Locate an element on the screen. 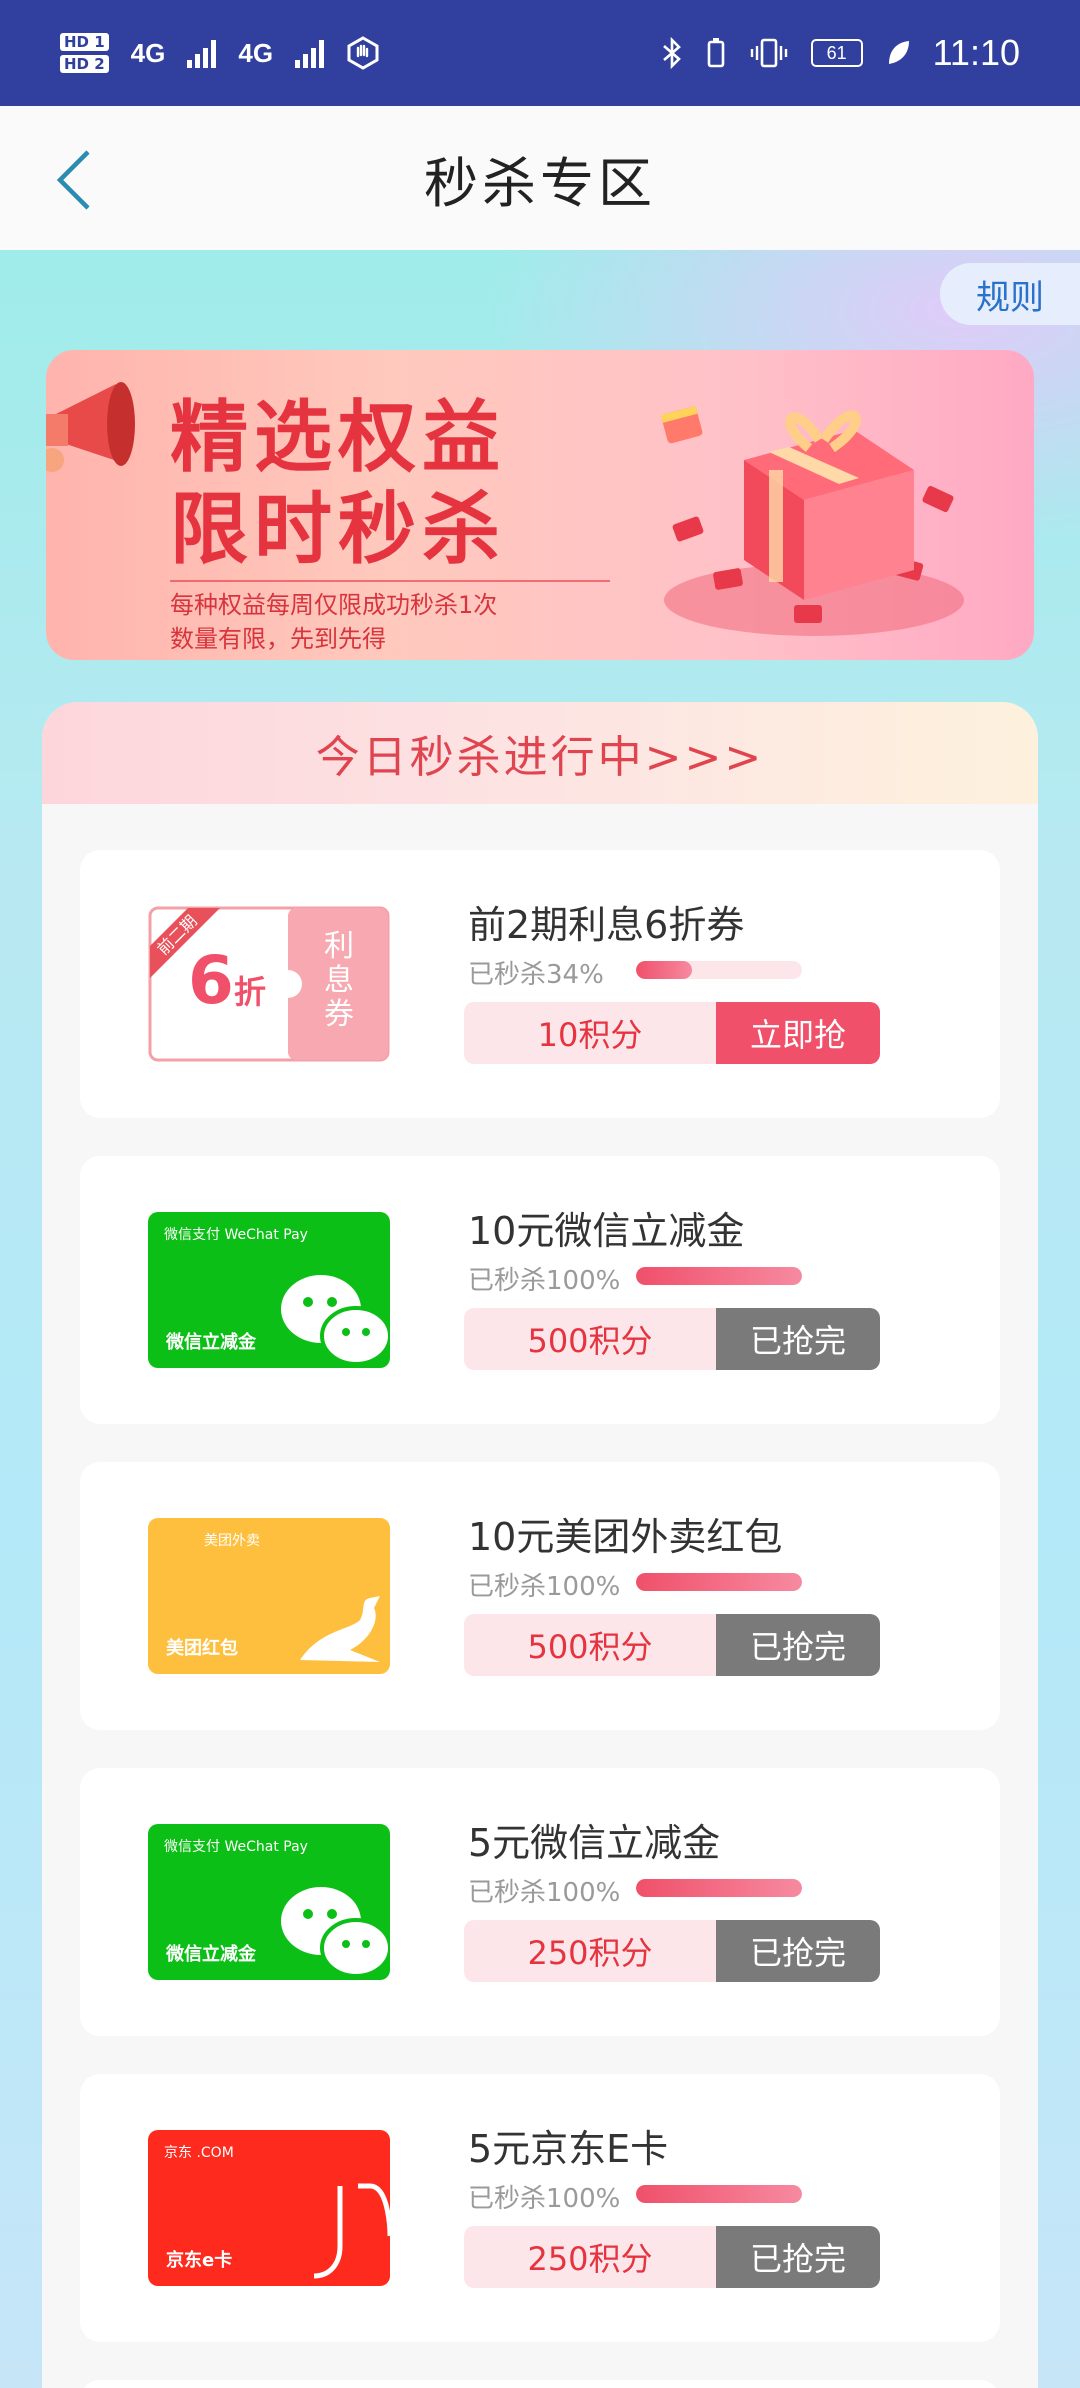 This screenshot has height=2388, width=1080. network-type-1: 4G is located at coordinates (148, 52).